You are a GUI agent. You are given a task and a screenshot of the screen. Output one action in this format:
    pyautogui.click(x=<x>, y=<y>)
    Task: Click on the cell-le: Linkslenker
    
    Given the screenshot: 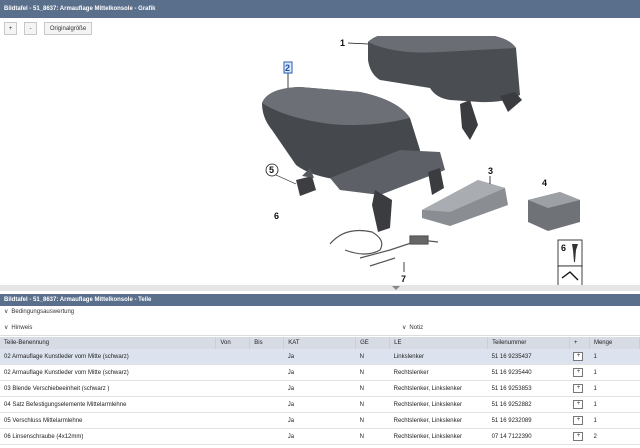 What is the action you would take?
    pyautogui.click(x=438, y=357)
    